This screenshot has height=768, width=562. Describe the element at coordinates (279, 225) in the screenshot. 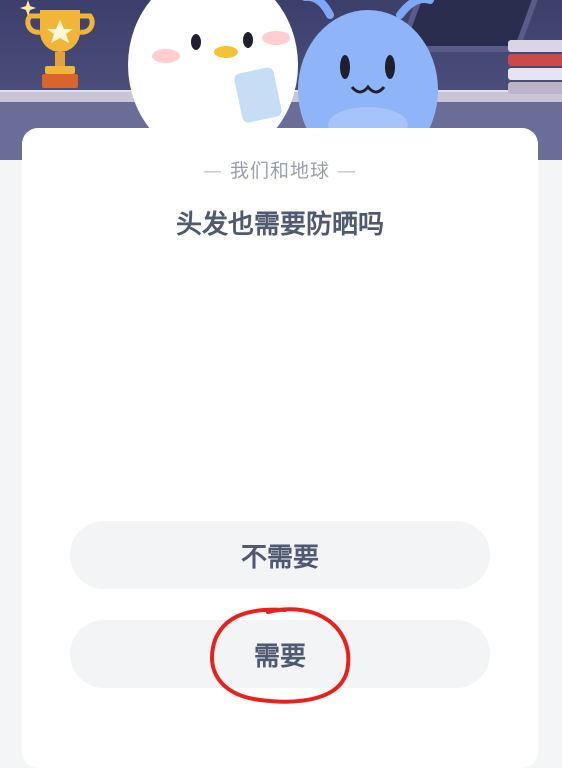

I see `question-text: 头发也需要防晒吗` at that location.